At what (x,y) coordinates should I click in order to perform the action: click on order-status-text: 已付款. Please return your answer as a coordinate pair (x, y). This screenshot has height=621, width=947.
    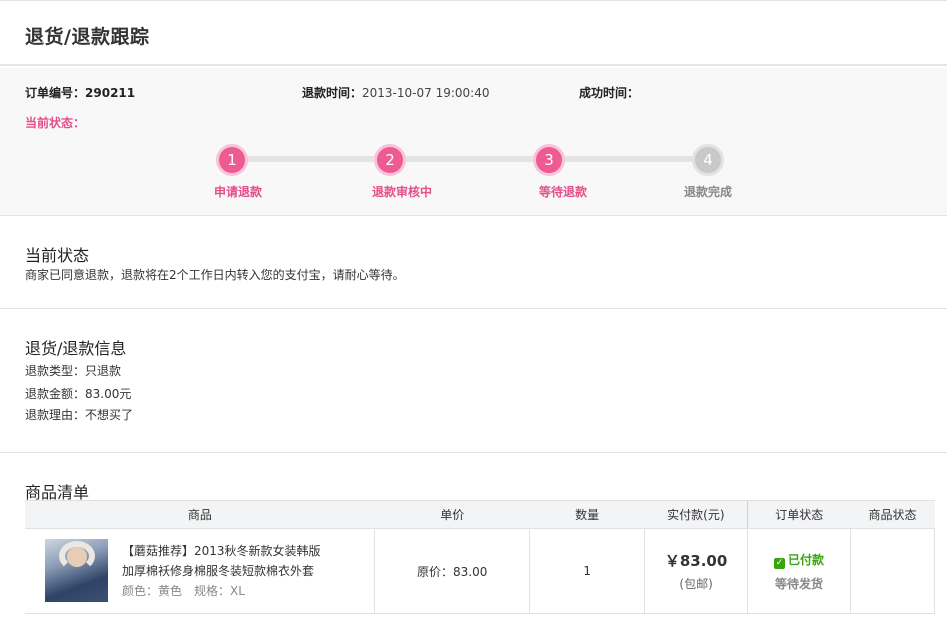
    Looking at the image, I should click on (806, 559).